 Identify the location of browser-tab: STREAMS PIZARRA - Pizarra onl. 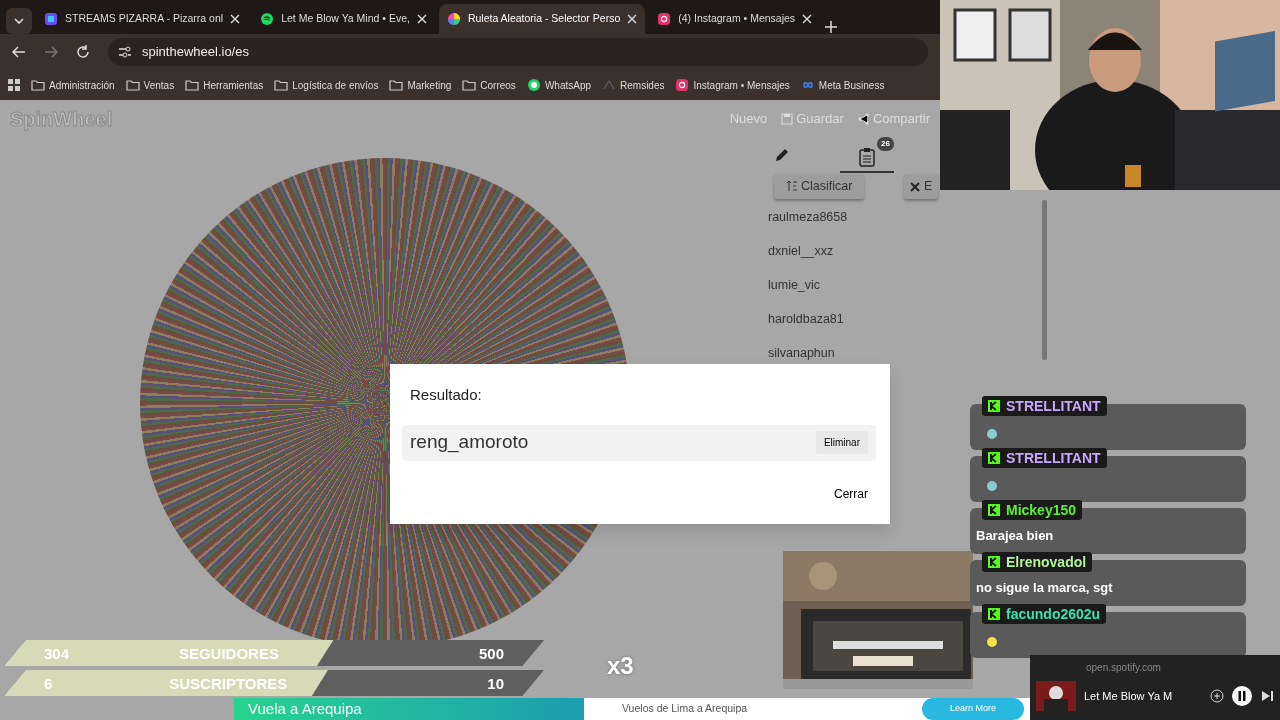
(142, 19).